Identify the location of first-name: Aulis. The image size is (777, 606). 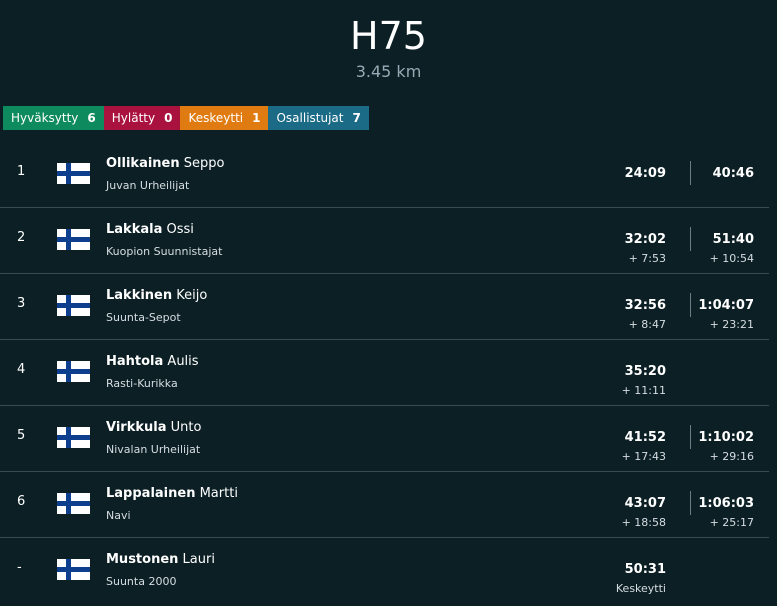
(183, 361).